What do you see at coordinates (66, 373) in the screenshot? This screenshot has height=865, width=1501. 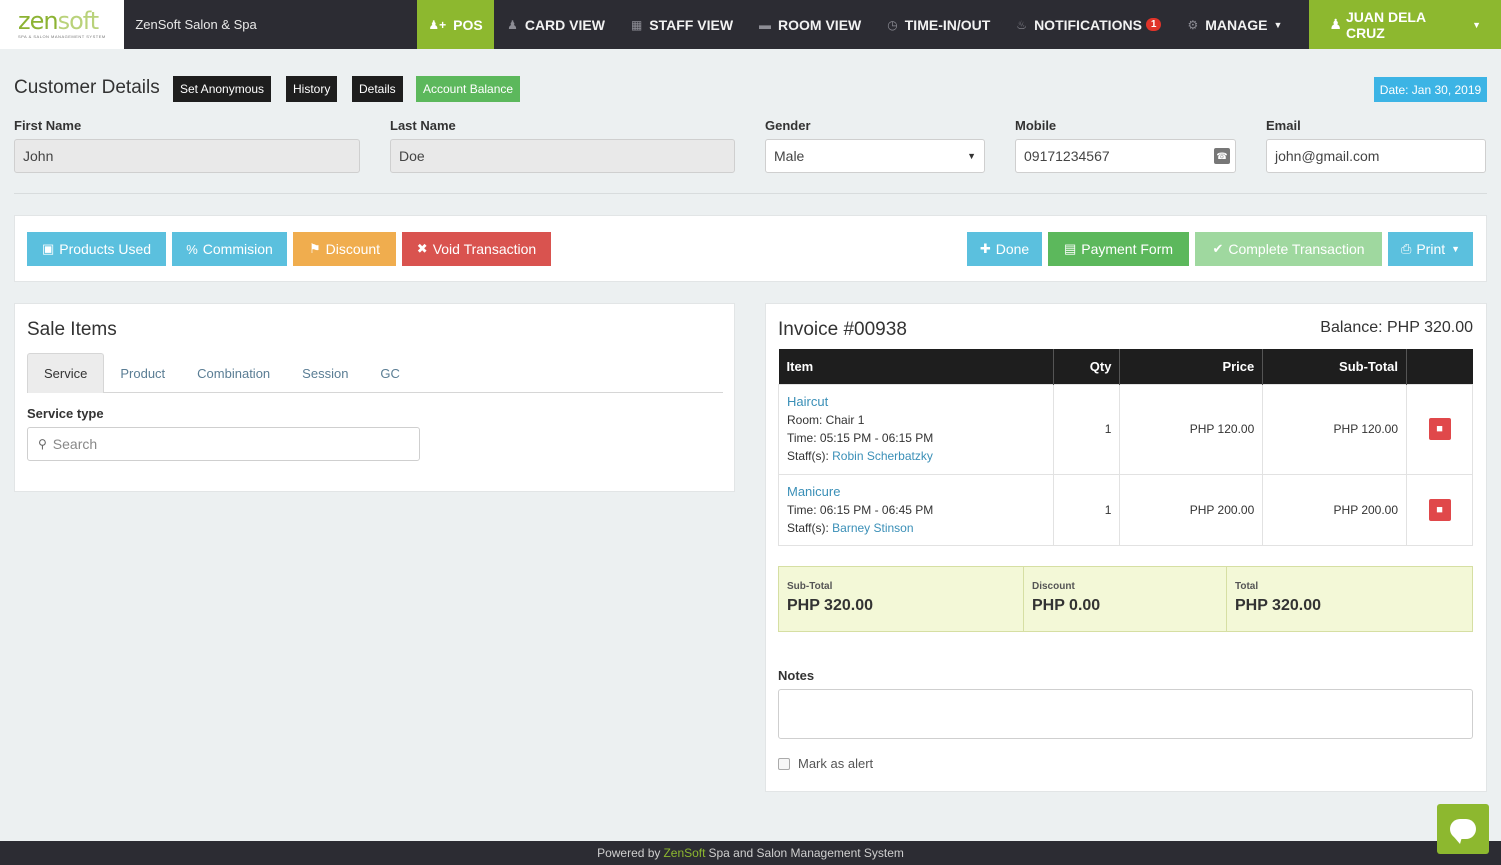 I see `tab-service: Service` at bounding box center [66, 373].